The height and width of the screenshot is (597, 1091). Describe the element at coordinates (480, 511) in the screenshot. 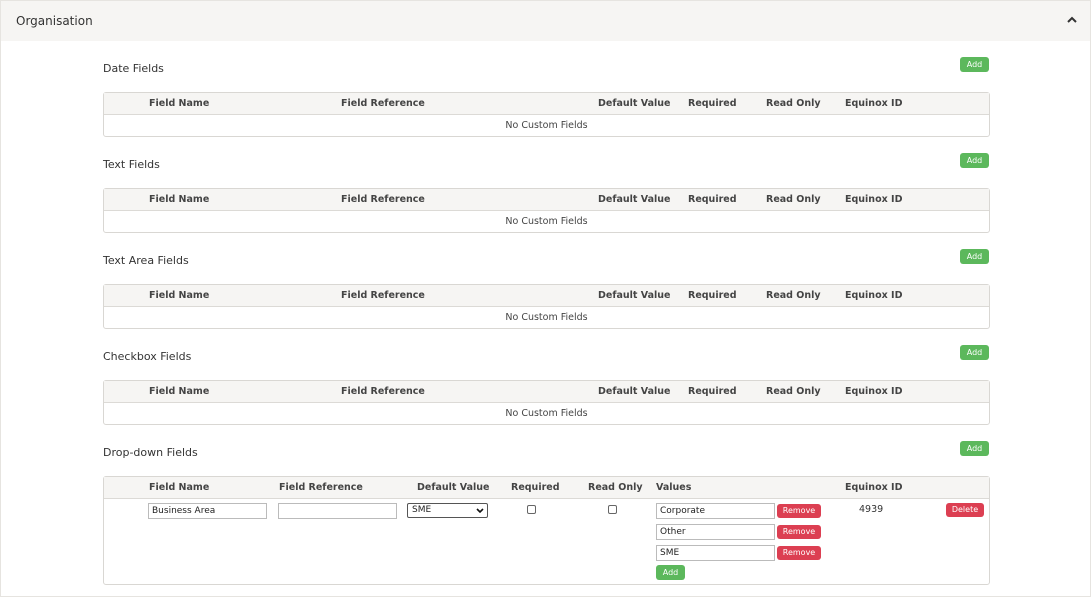

I see `chevron-down-icon` at that location.